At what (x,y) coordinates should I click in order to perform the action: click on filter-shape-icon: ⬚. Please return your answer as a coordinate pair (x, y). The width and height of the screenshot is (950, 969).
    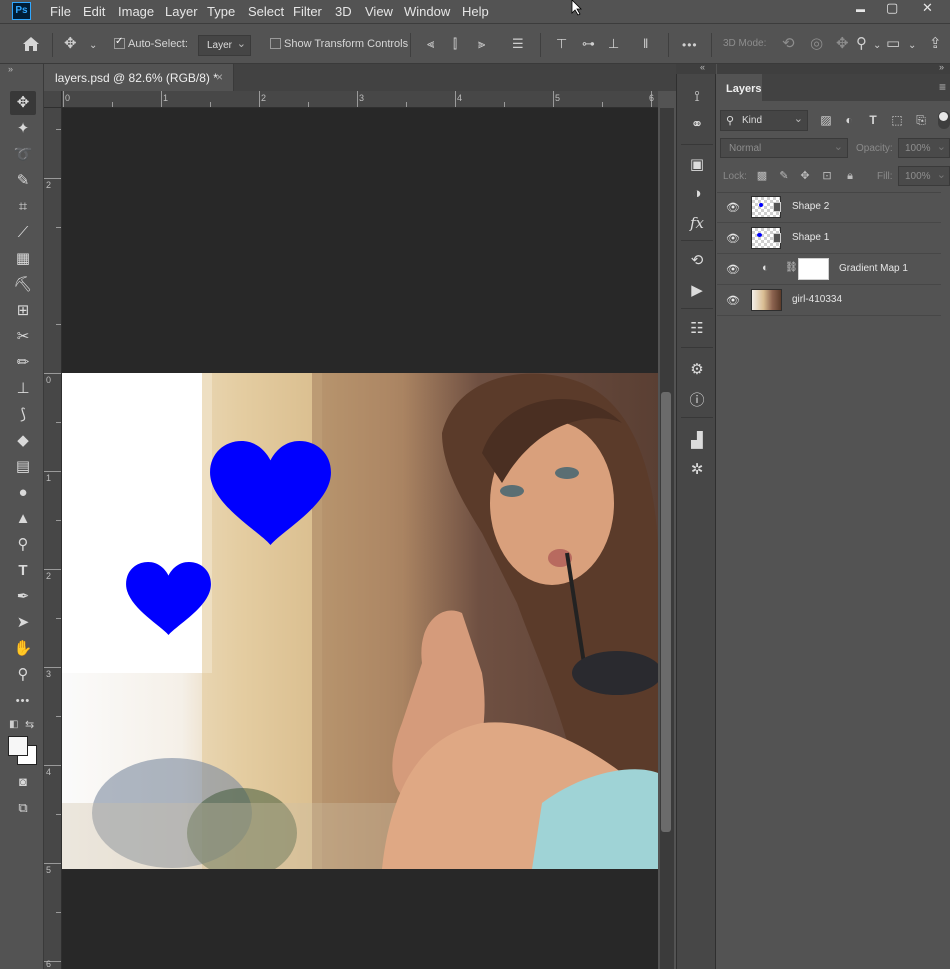
    Looking at the image, I should click on (897, 120).